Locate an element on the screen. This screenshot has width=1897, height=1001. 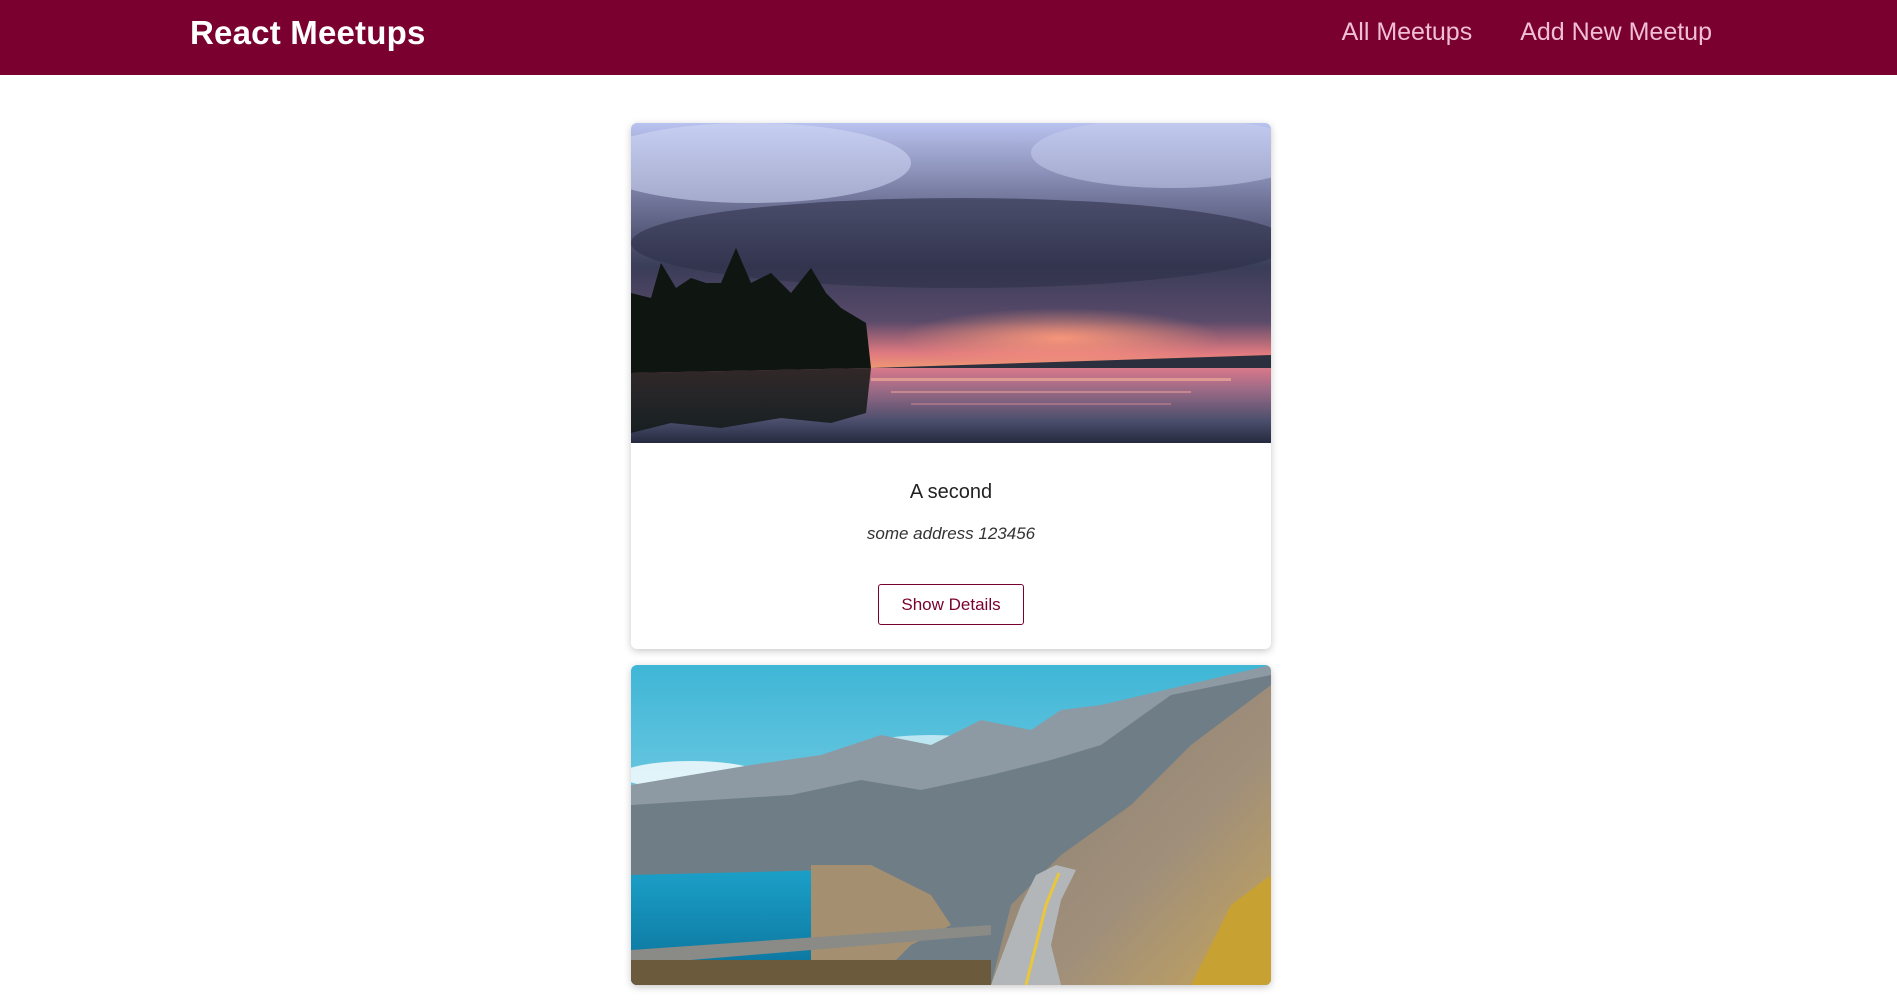
show-details-button: Show Details is located at coordinates (951, 604).